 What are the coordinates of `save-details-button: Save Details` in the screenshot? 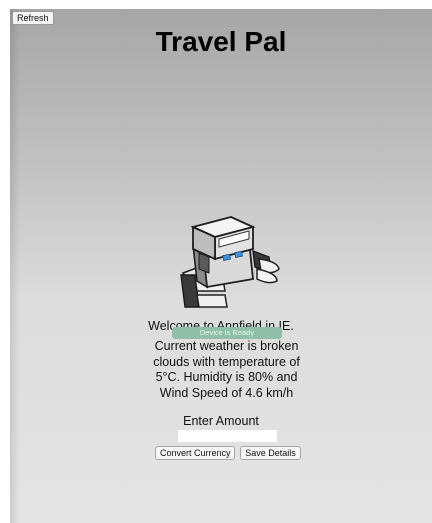 It's located at (270, 453).